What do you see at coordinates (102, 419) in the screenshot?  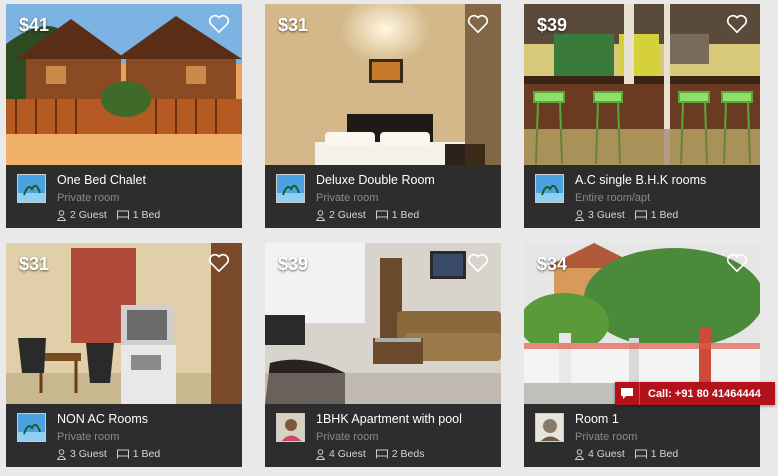 I see `listing-title: NON AC Rooms` at bounding box center [102, 419].